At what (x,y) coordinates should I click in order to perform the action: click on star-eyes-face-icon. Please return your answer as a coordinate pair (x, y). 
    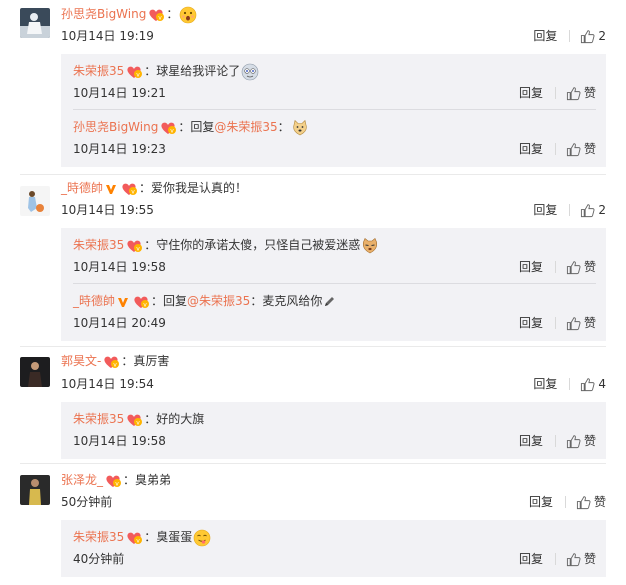
    Looking at the image, I should click on (250, 72).